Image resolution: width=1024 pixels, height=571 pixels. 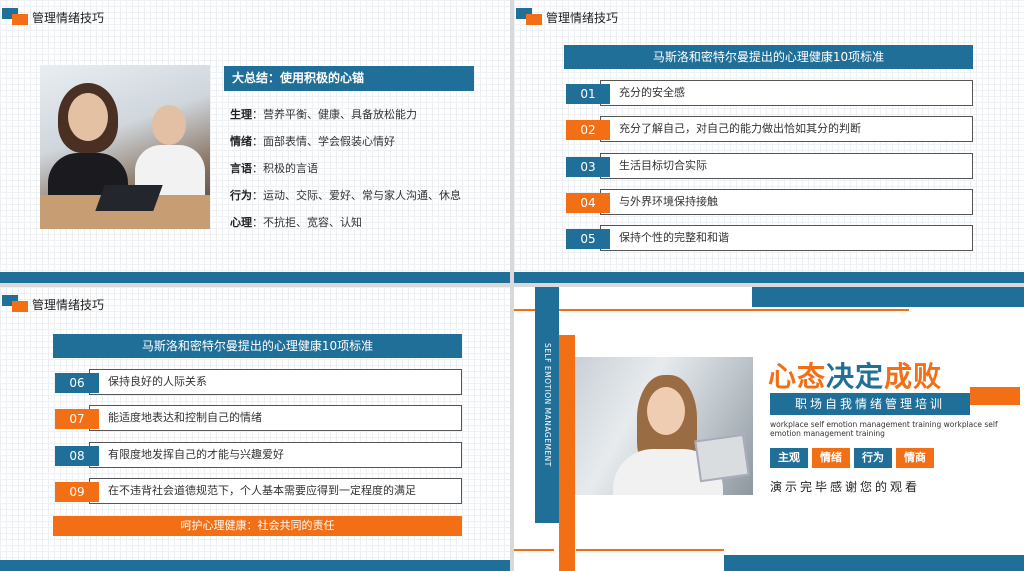 I want to click on vertical-orange-bar, so click(x=567, y=453).